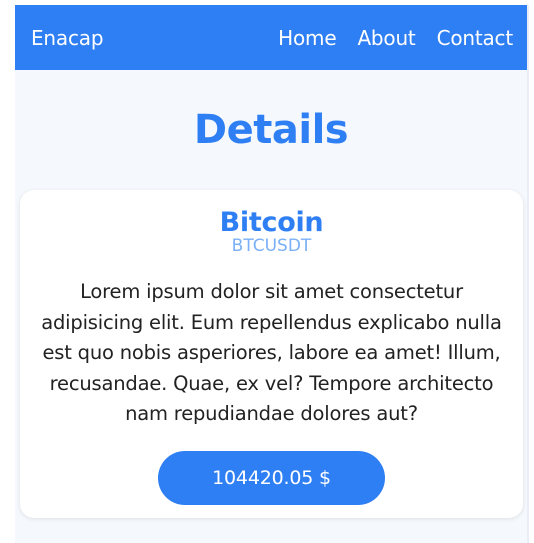  I want to click on nav-link-home: Home, so click(307, 38).